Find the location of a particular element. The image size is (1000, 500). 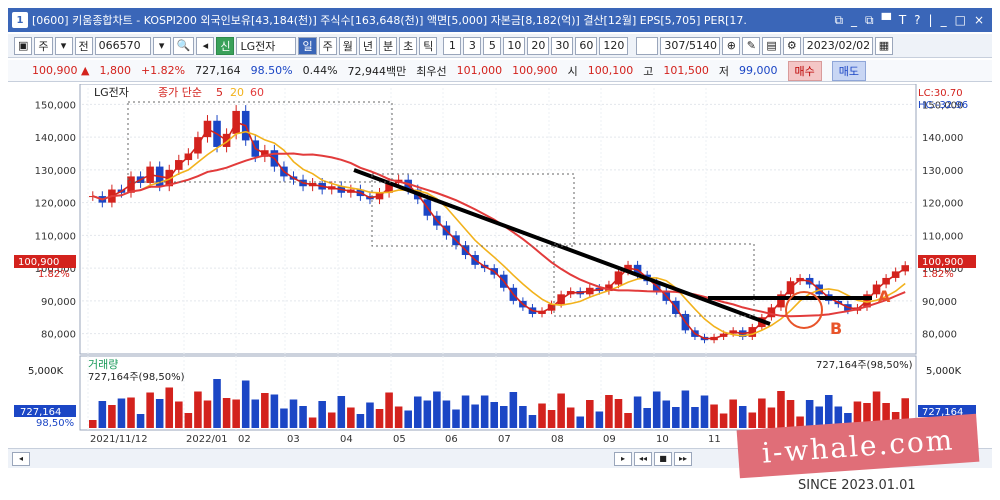

prev-button: 전 is located at coordinates (83, 45).